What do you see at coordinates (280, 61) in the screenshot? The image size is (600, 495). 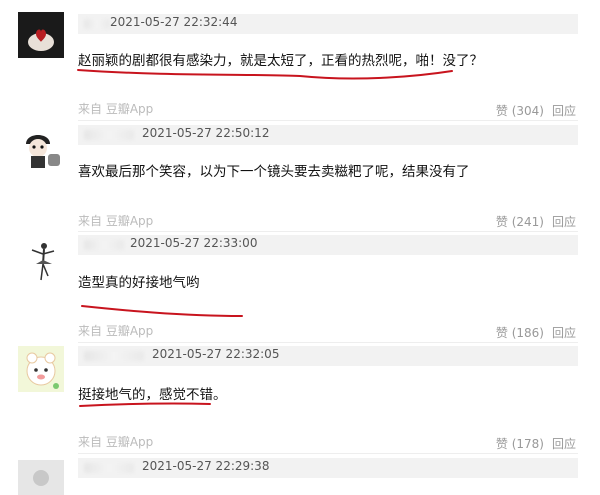 I see `comment-text: 赵丽颖的剧都很有感染力，就是太短了，正看的热烈呢，啪！没了？` at bounding box center [280, 61].